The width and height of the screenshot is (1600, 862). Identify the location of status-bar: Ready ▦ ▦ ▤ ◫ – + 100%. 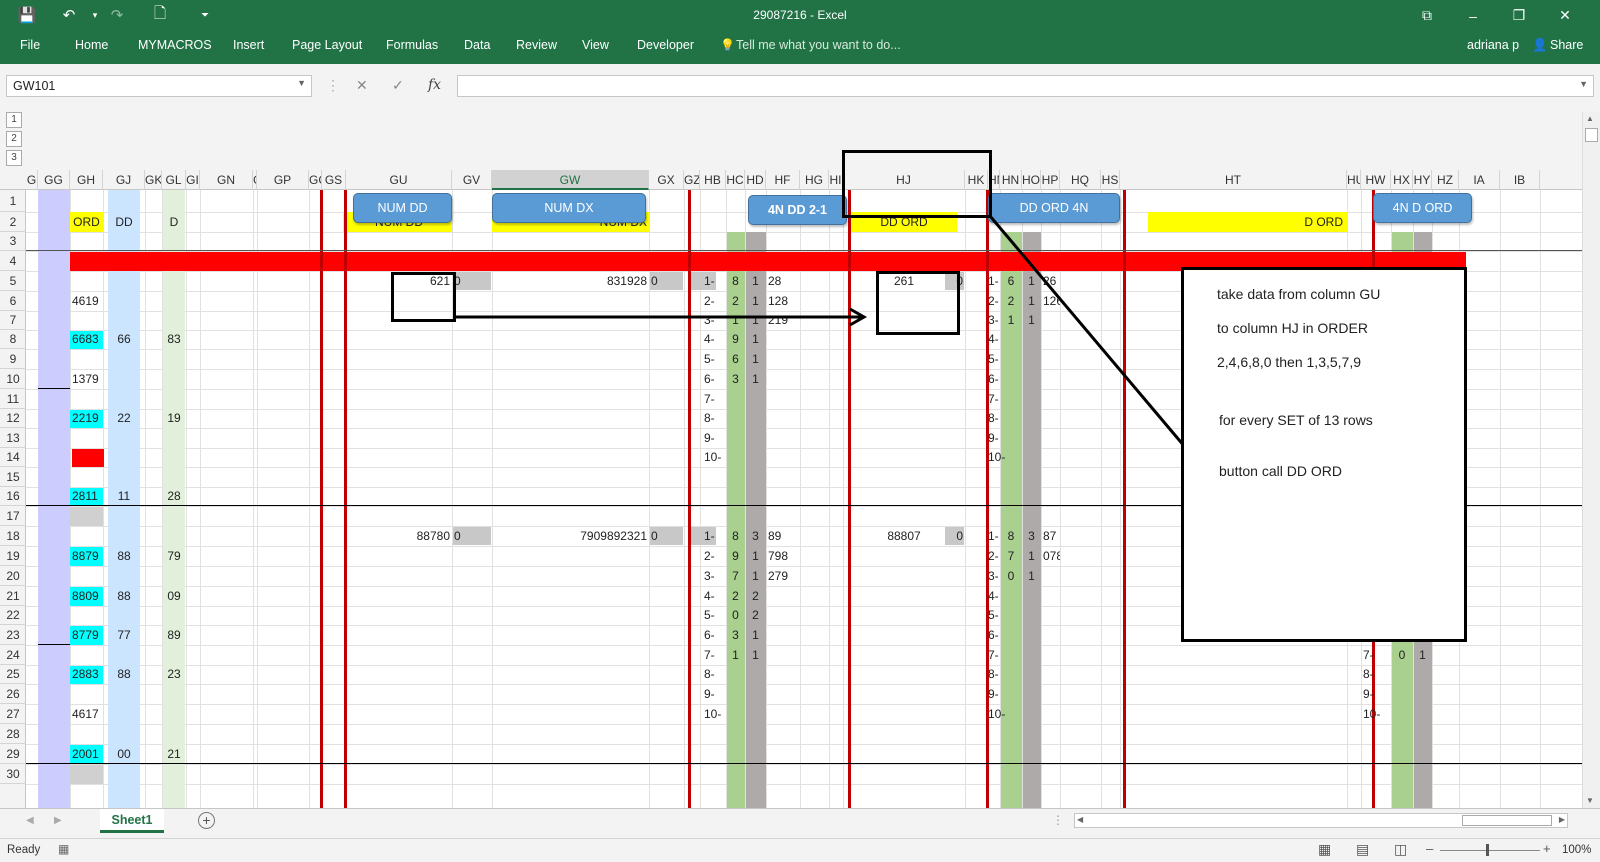
(800, 850).